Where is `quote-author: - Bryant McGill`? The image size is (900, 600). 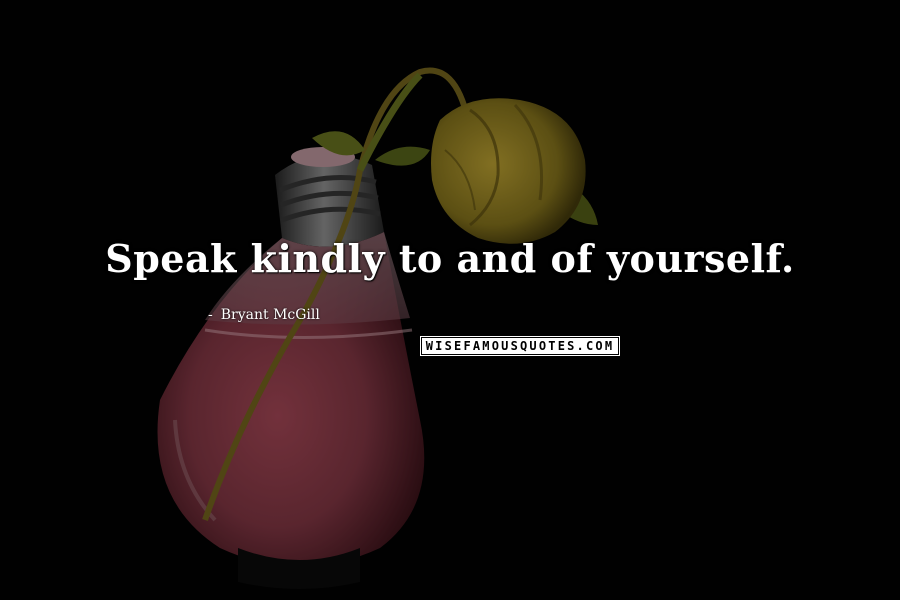 quote-author: - Bryant McGill is located at coordinates (264, 315).